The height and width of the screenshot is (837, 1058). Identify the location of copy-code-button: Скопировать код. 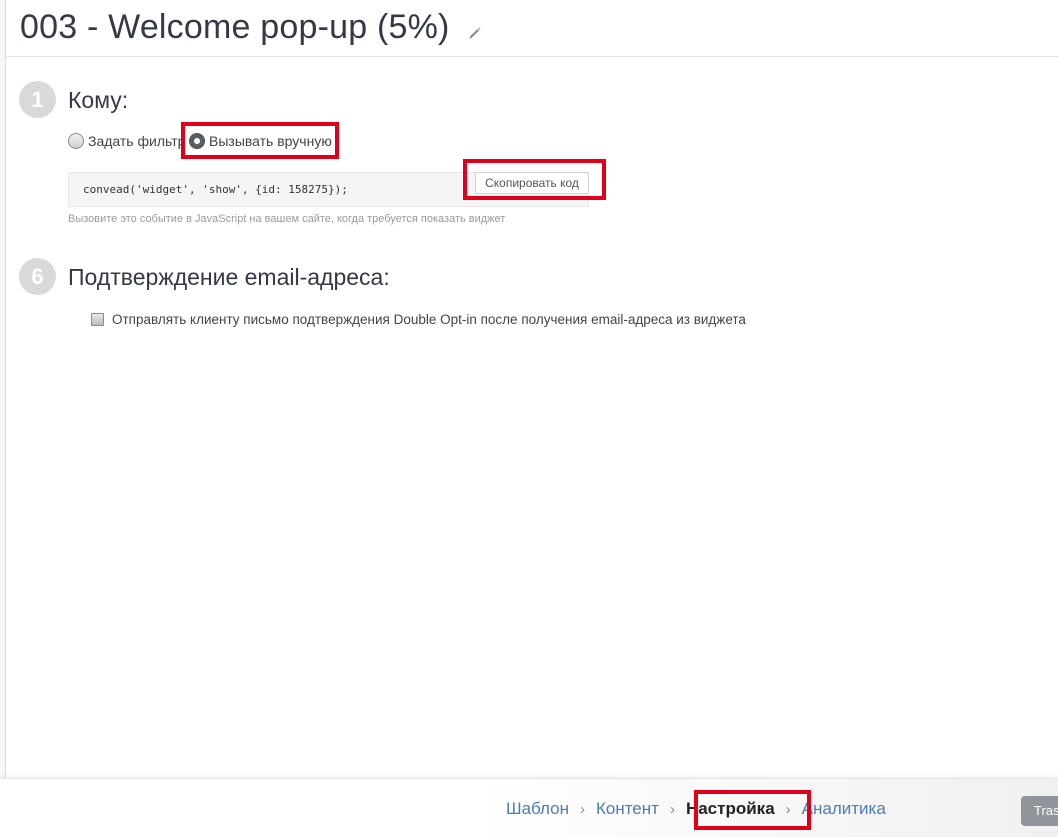
(532, 183).